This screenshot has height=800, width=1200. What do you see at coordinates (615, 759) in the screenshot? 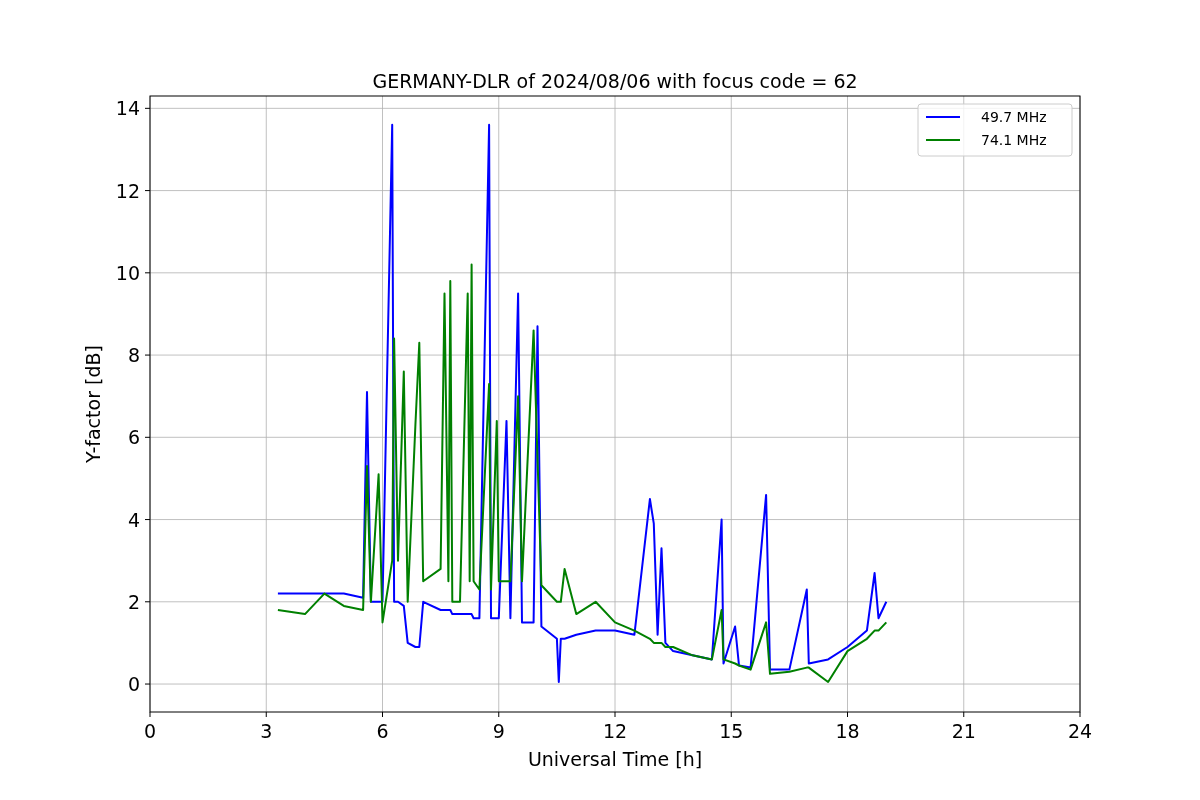
I see `x-axis-label: Universal Time [h]` at bounding box center [615, 759].